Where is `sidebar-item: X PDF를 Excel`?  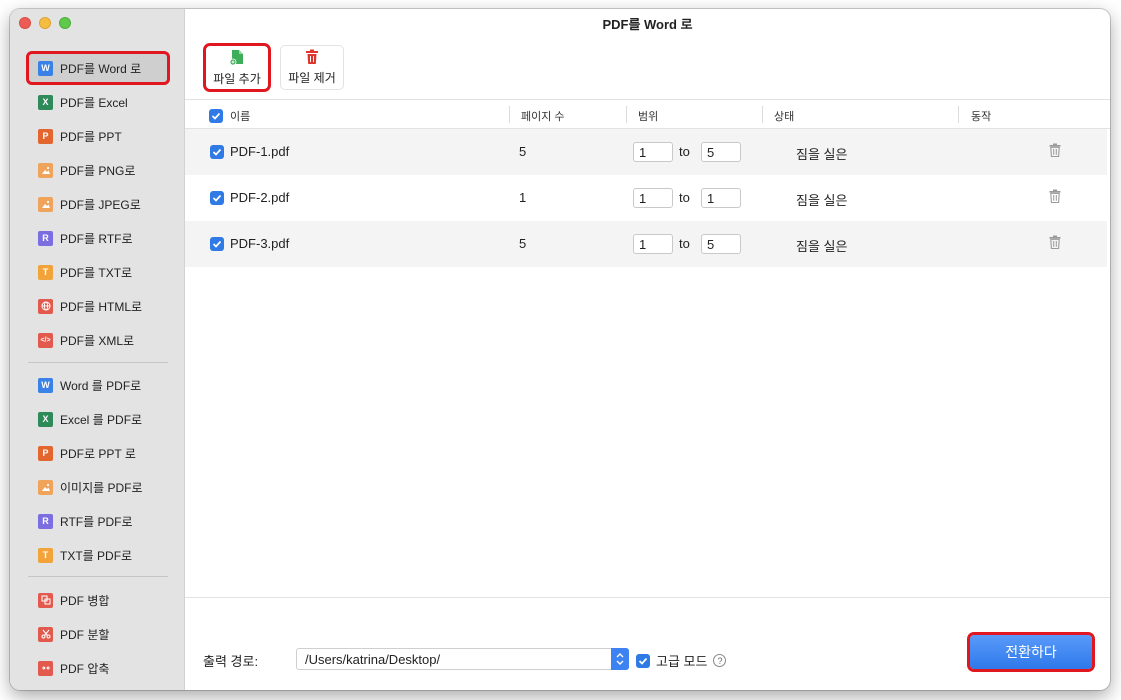 sidebar-item: X PDF를 Excel is located at coordinates (98, 102).